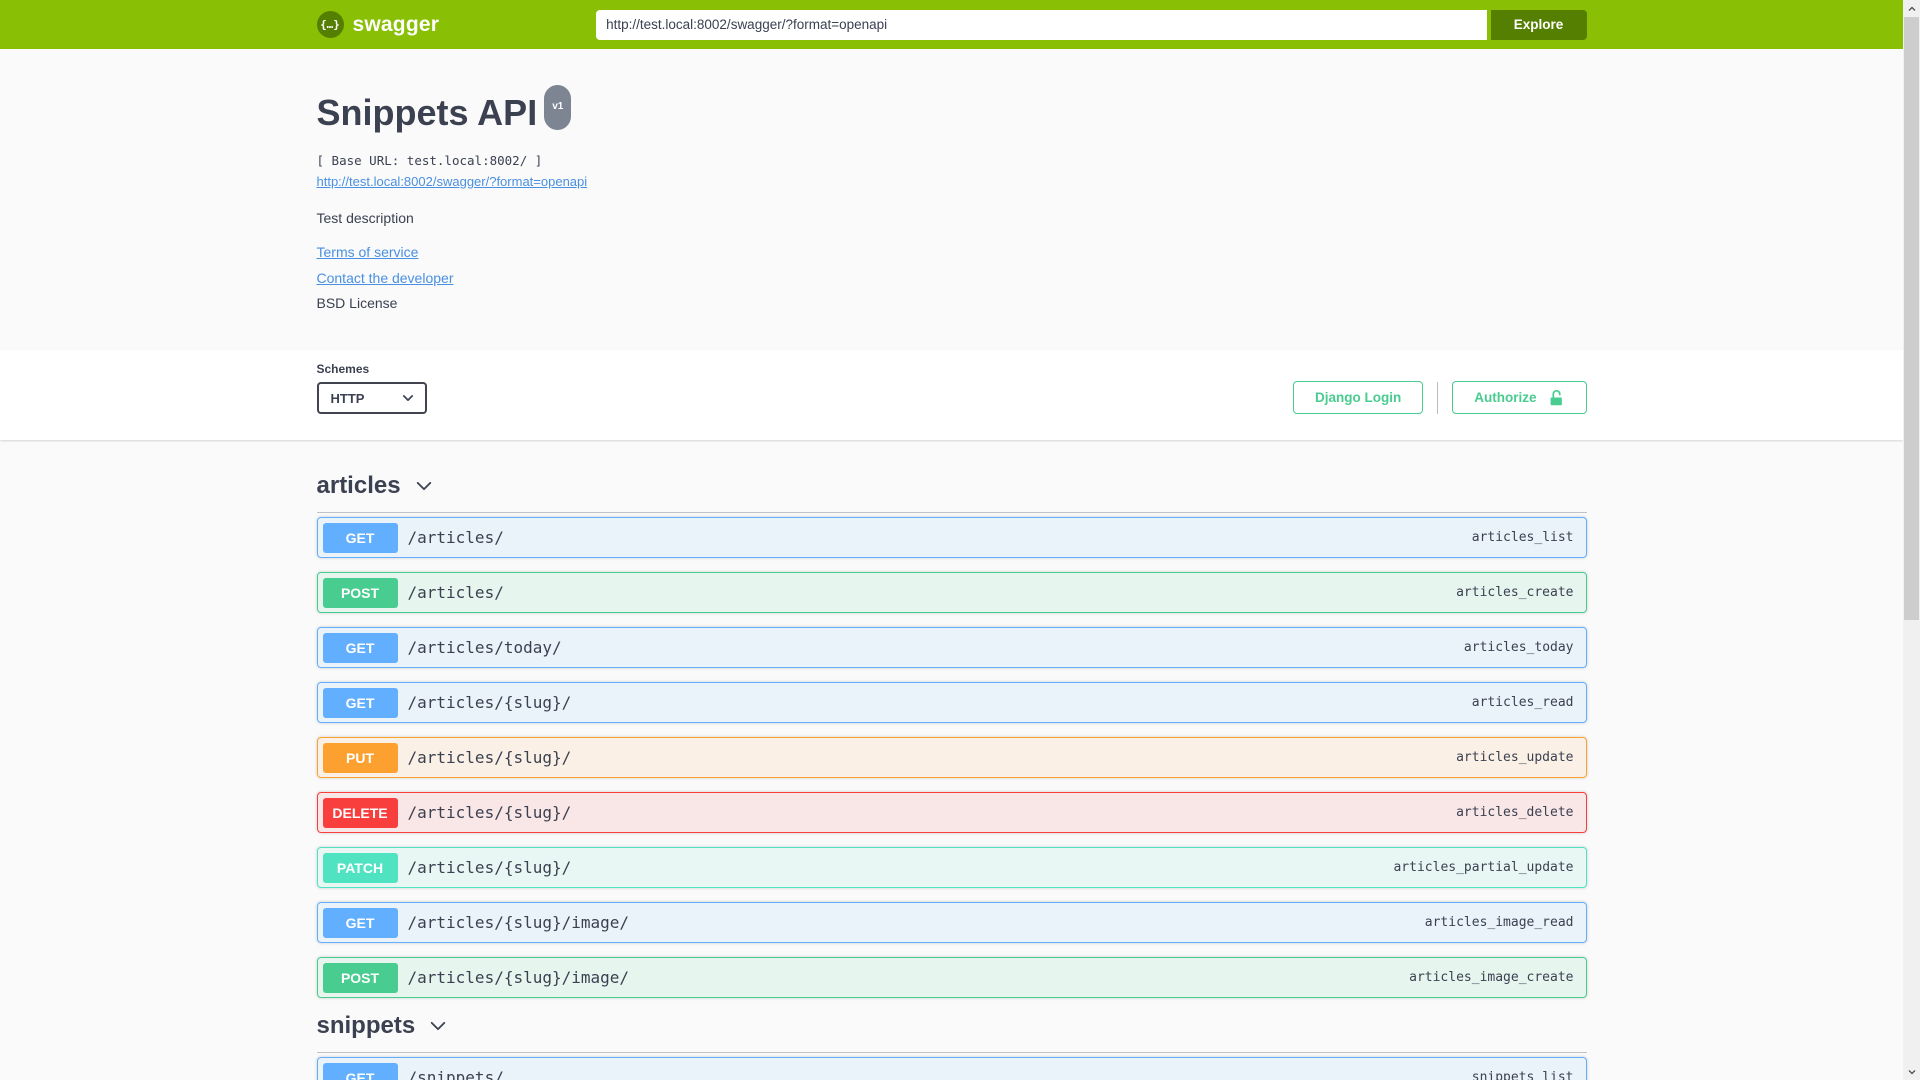  I want to click on swagger-topbar: {…} swagger Explore, so click(951, 24).